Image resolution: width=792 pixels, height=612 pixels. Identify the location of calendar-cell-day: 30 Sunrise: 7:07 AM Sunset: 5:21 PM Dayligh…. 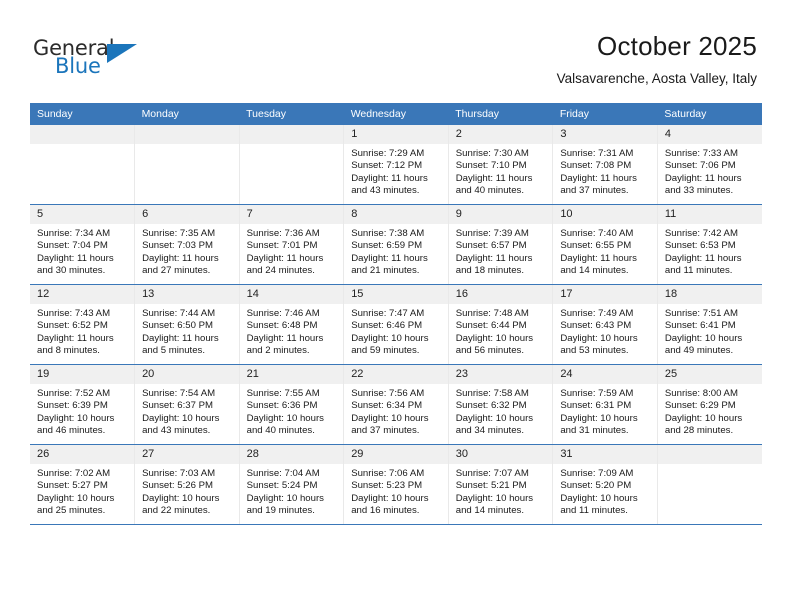
(501, 484).